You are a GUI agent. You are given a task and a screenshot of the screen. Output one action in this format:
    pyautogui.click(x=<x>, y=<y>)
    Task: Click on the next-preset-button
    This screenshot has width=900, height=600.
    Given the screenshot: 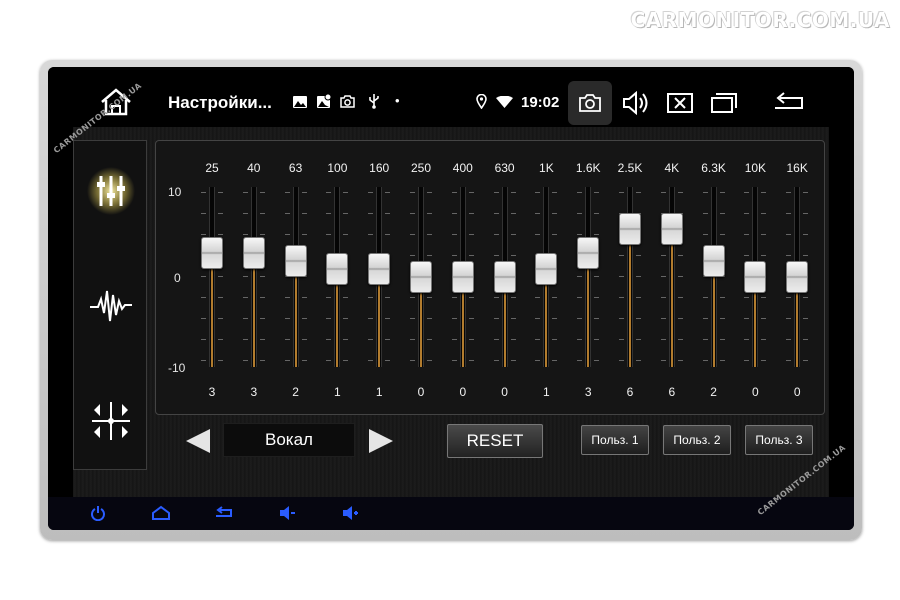 What is the action you would take?
    pyautogui.click(x=381, y=441)
    